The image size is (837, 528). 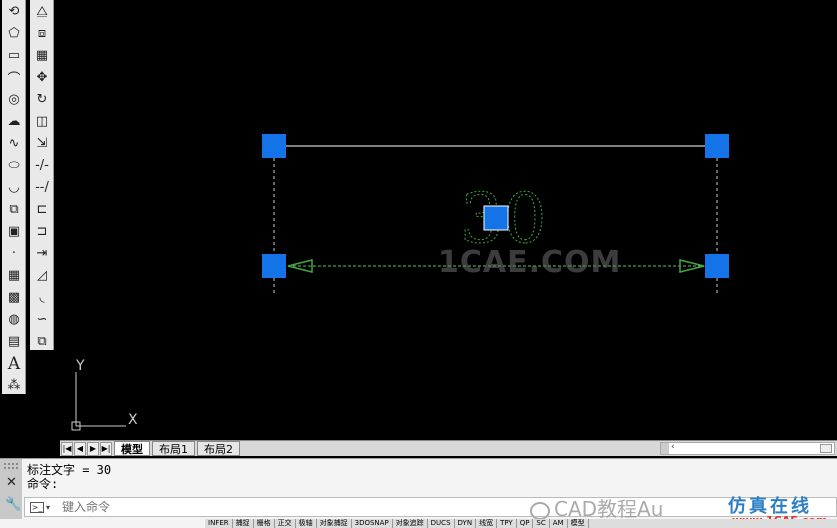 What do you see at coordinates (540, 510) in the screenshot?
I see `wechat-icon` at bounding box center [540, 510].